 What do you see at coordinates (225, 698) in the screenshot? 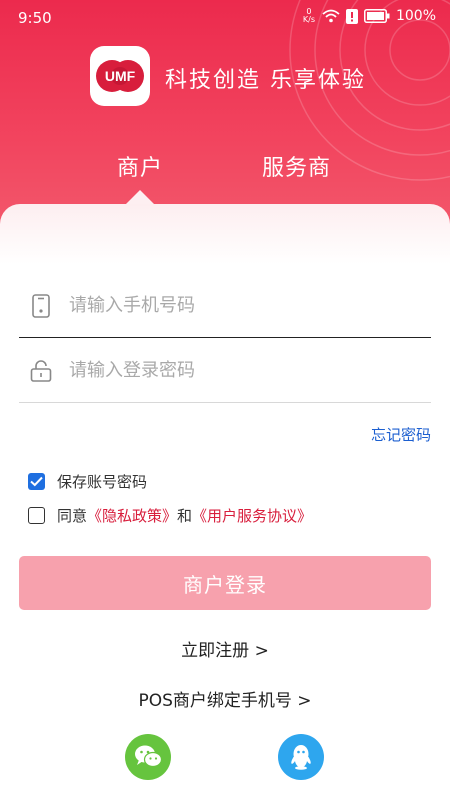
I see `pos-bind-phone-link: POS商户绑定手机号 >` at bounding box center [225, 698].